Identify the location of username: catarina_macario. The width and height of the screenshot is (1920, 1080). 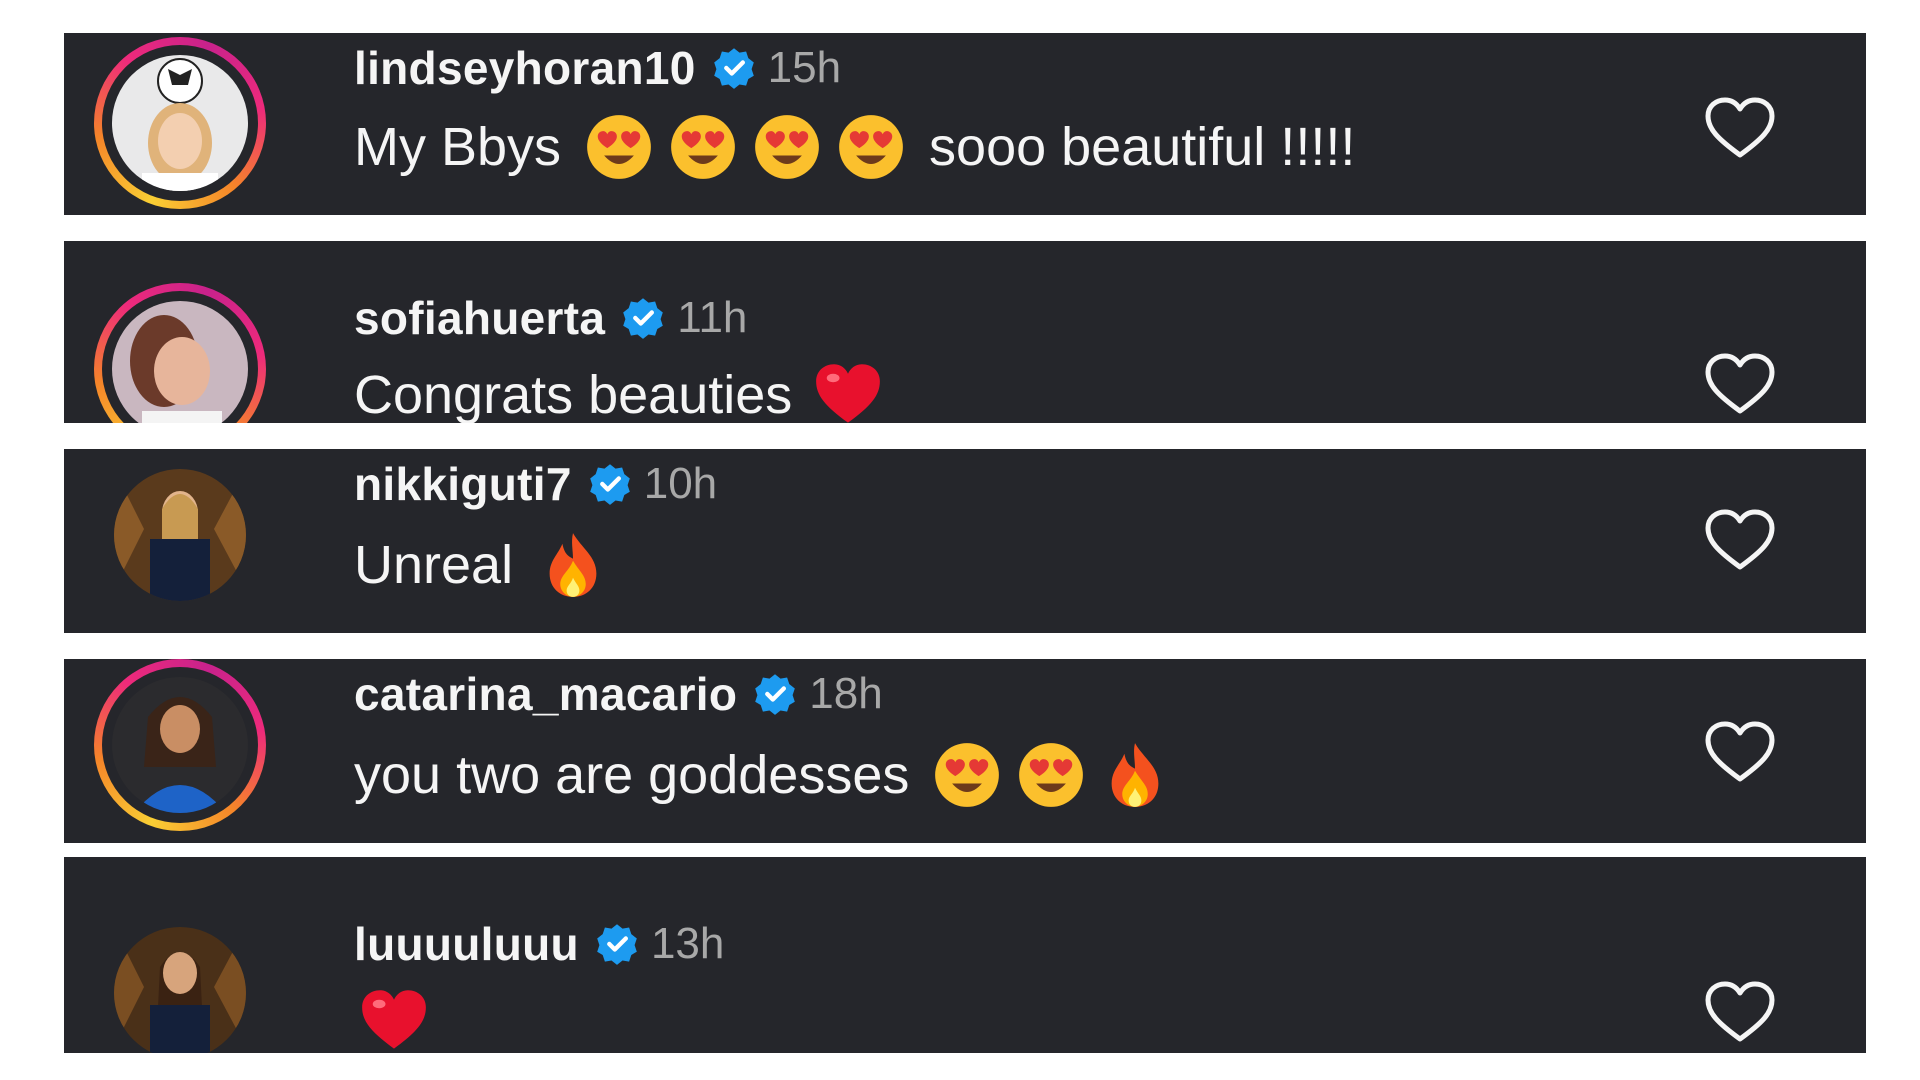
(545, 694).